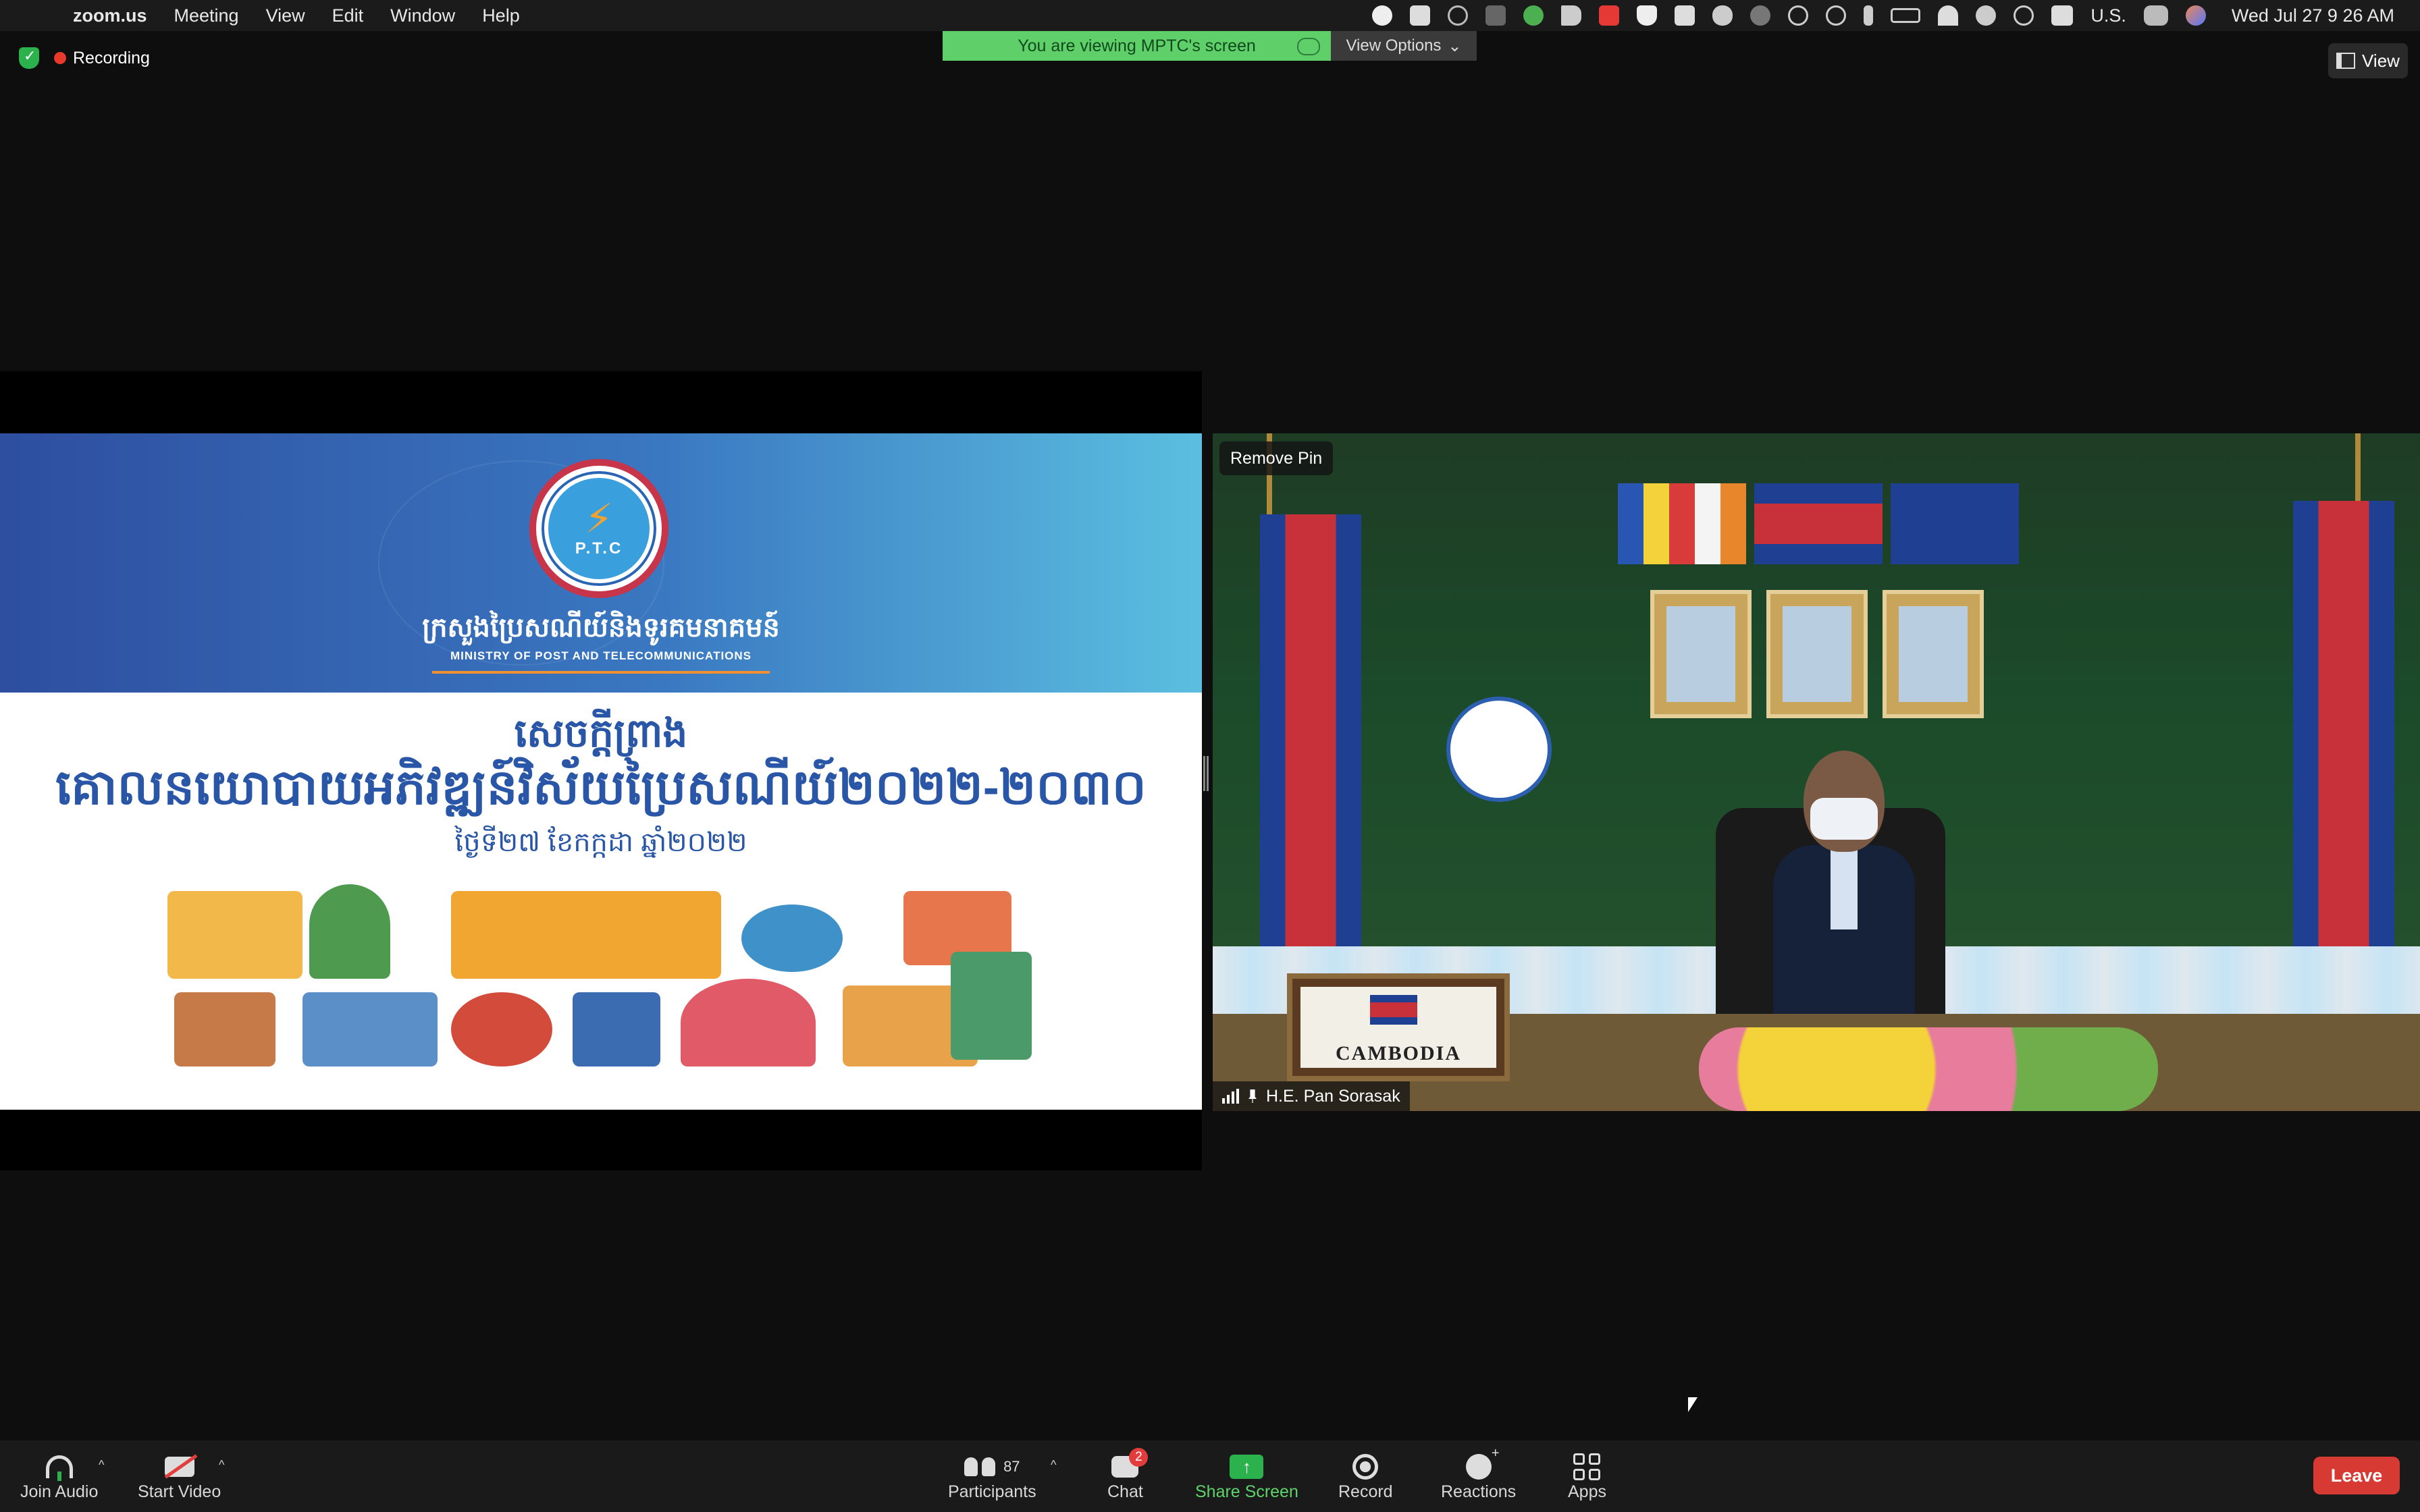 The height and width of the screenshot is (1512, 2420). What do you see at coordinates (206, 15) in the screenshot?
I see `menu-meeting: Meeting` at bounding box center [206, 15].